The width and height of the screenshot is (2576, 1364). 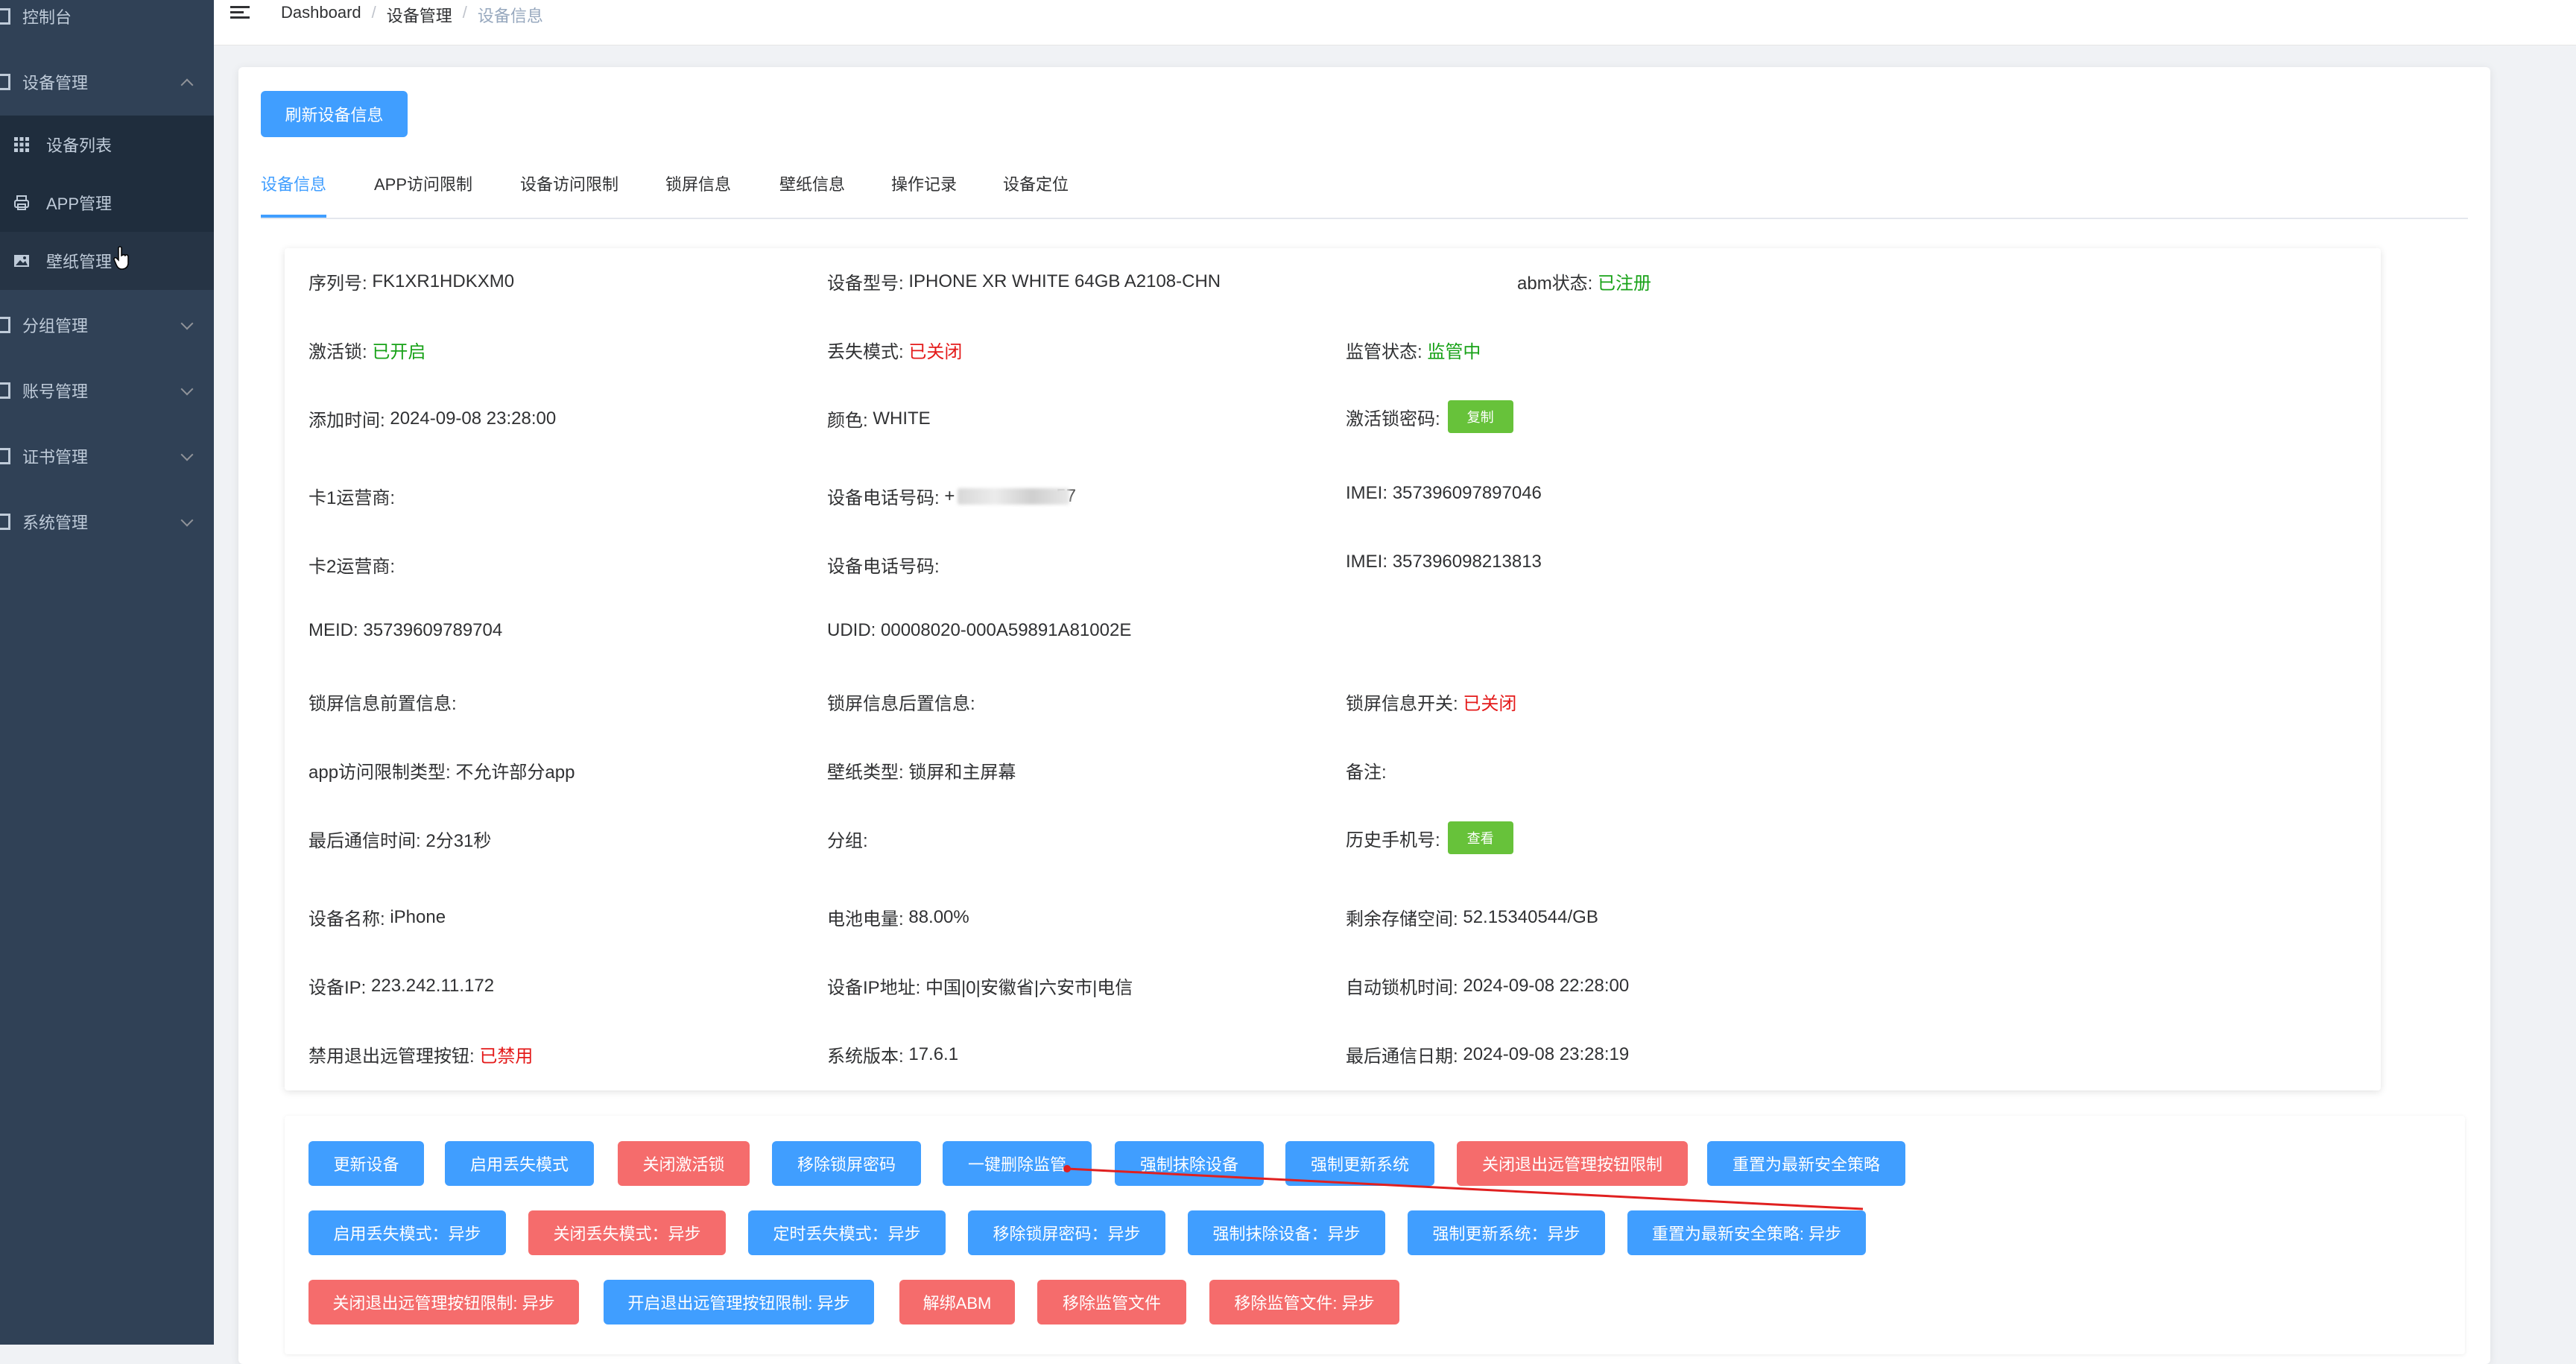 What do you see at coordinates (1746, 1232) in the screenshot?
I see `reset-security-policy-async-button: 重置为最新安全策略: 异步` at bounding box center [1746, 1232].